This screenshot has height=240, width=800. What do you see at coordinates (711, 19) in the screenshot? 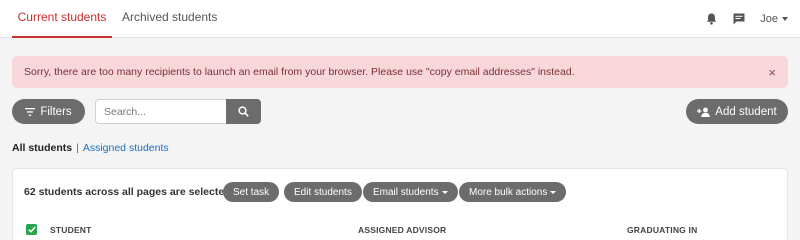
I see `bell-icon` at bounding box center [711, 19].